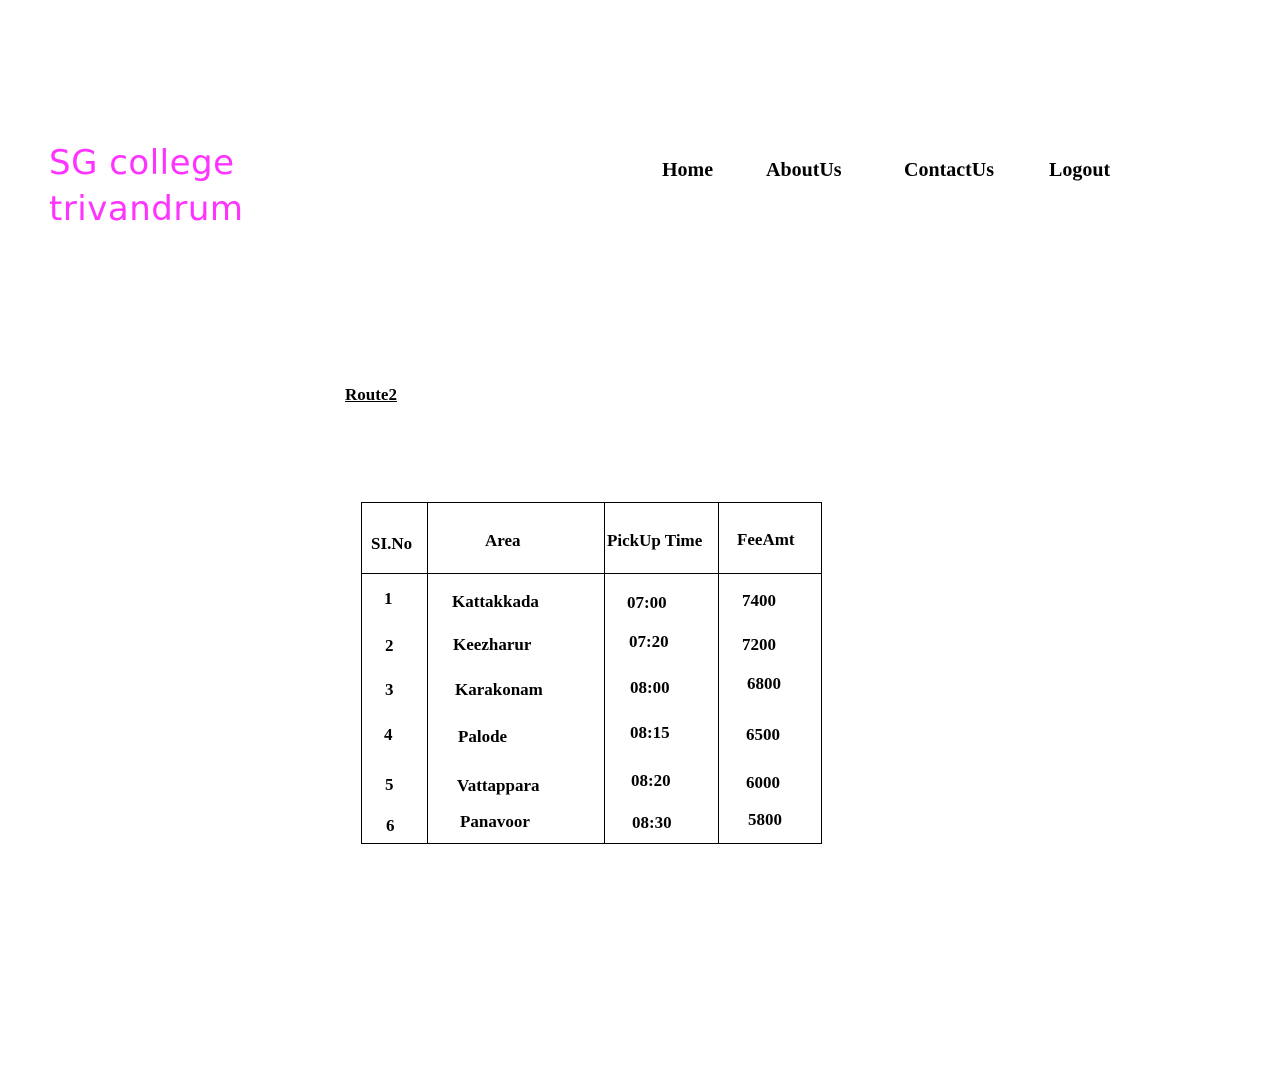 This screenshot has height=1066, width=1279. I want to click on row-1-area: Kattakkada, so click(495, 601).